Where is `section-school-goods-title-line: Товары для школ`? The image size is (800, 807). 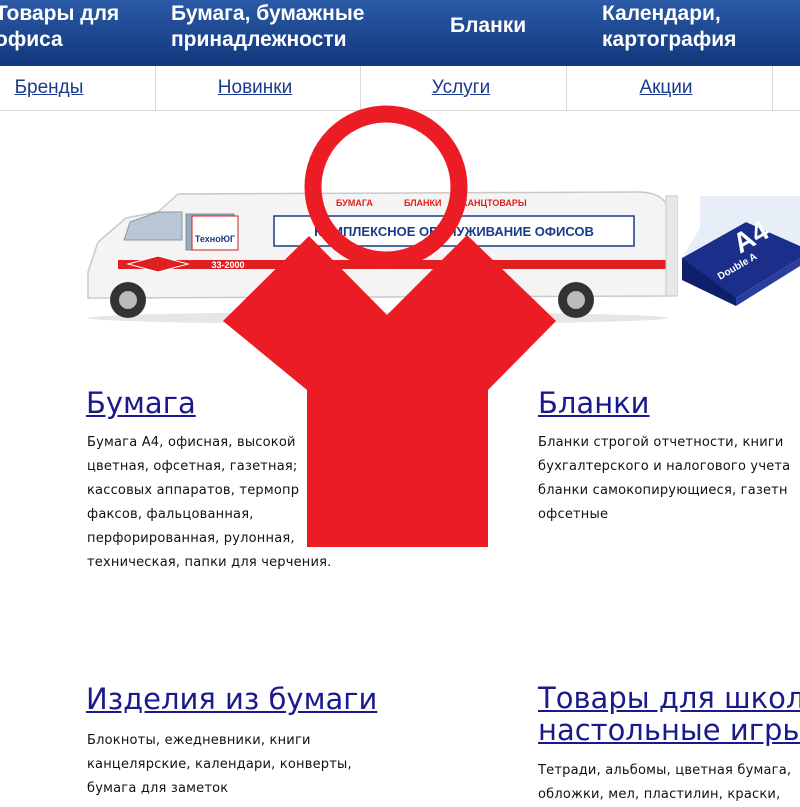
section-school-goods-title-line: Товары для школ is located at coordinates (669, 698).